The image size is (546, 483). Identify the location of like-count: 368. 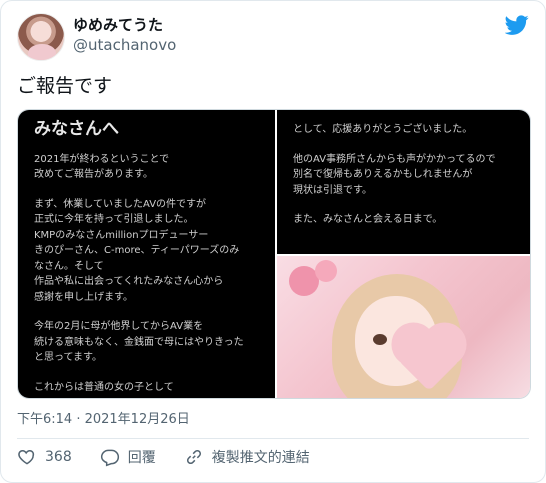
(58, 457).